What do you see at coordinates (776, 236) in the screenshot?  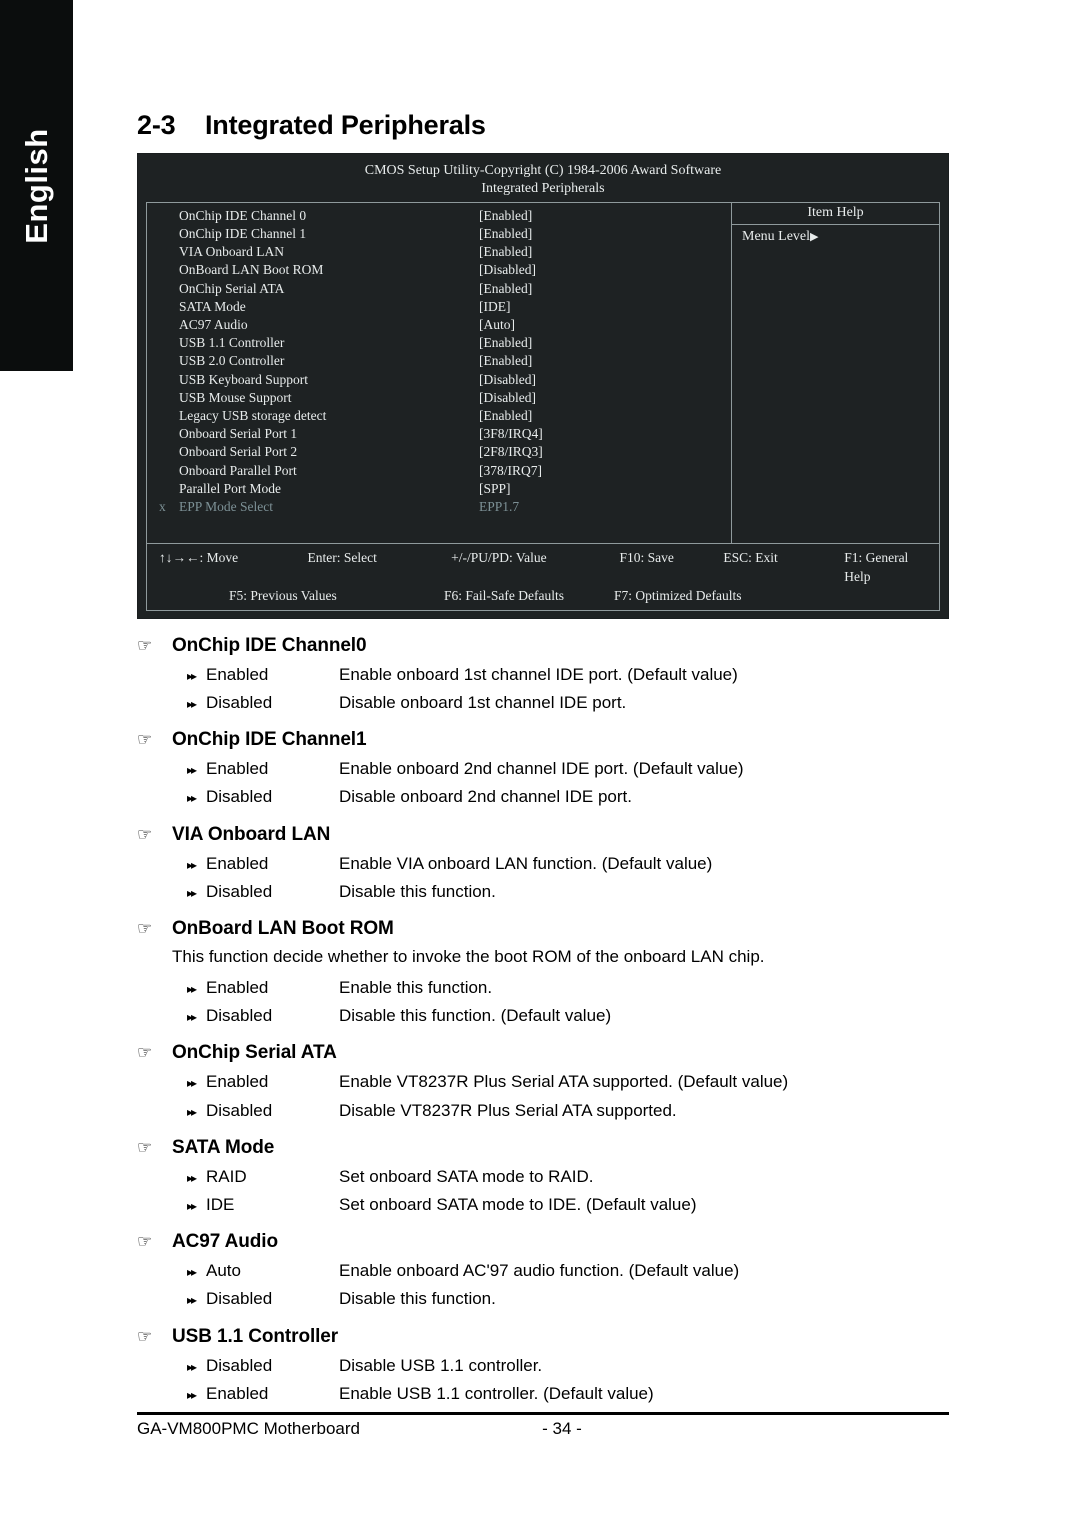 I see `menu-level-label: Menu Level` at bounding box center [776, 236].